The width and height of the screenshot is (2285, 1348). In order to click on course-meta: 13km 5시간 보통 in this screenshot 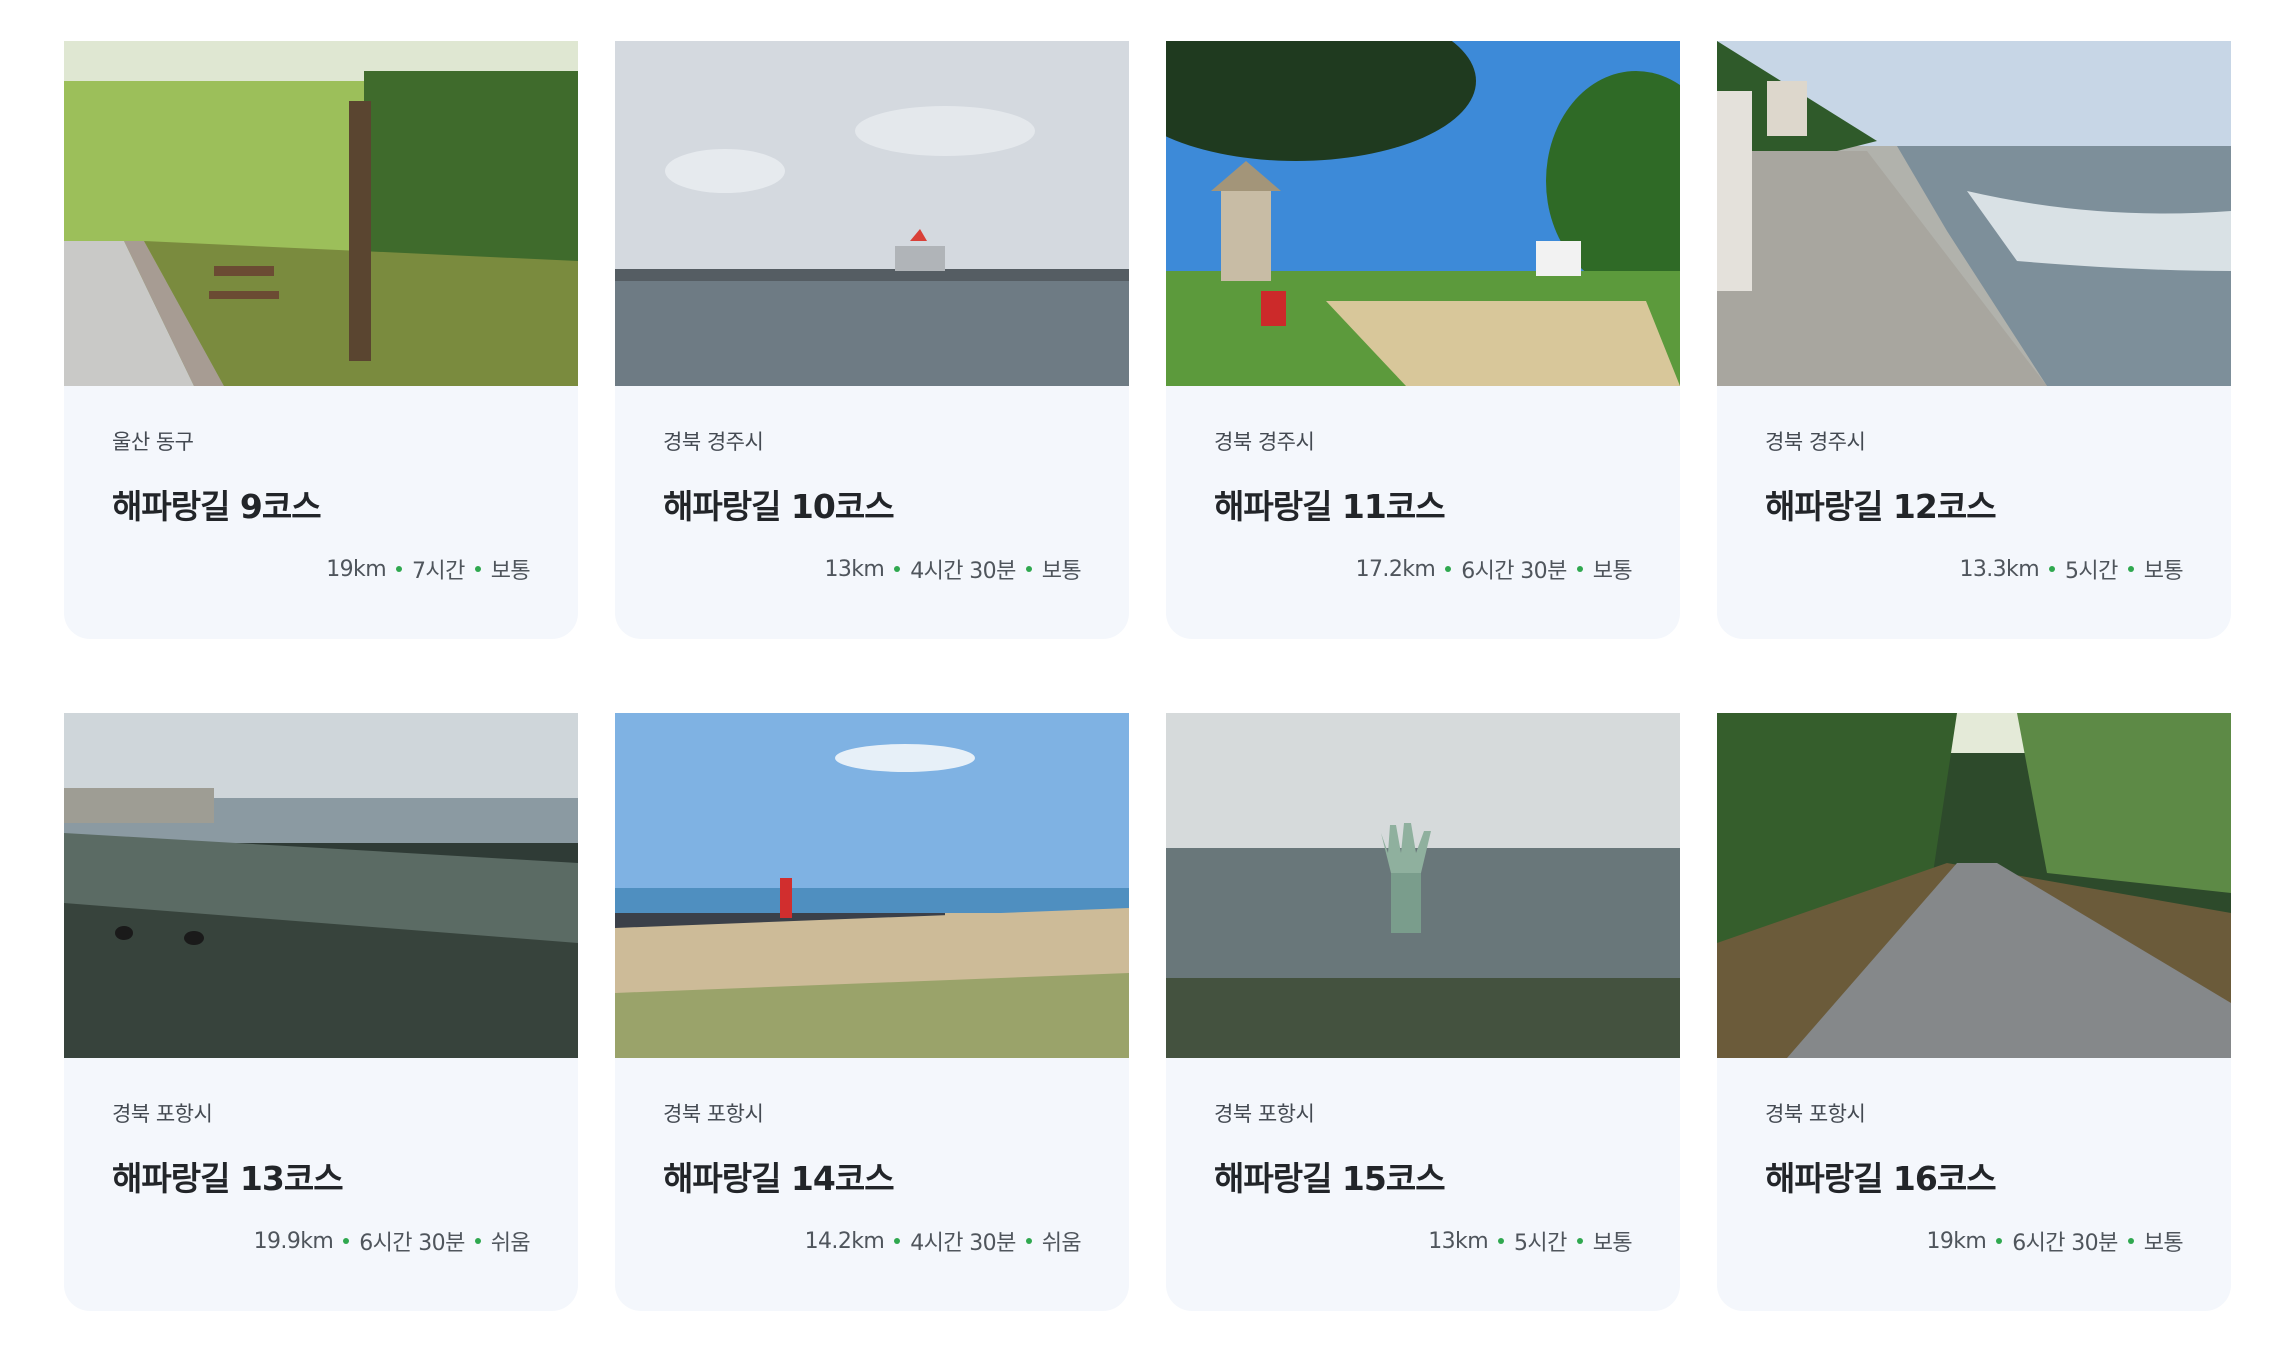, I will do `click(1423, 1241)`.